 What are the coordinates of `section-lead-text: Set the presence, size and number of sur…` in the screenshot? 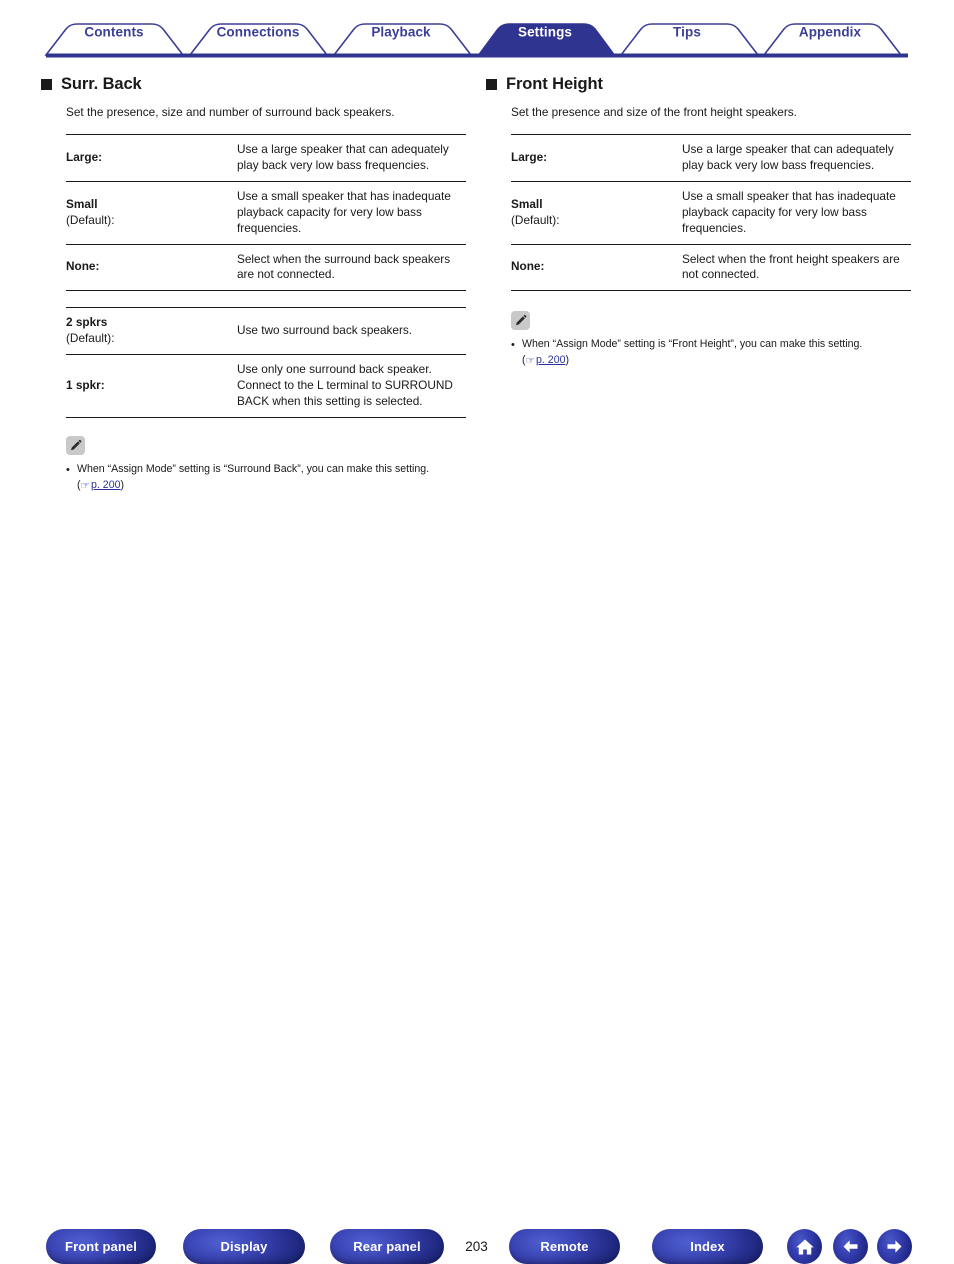 It's located at (230, 112).